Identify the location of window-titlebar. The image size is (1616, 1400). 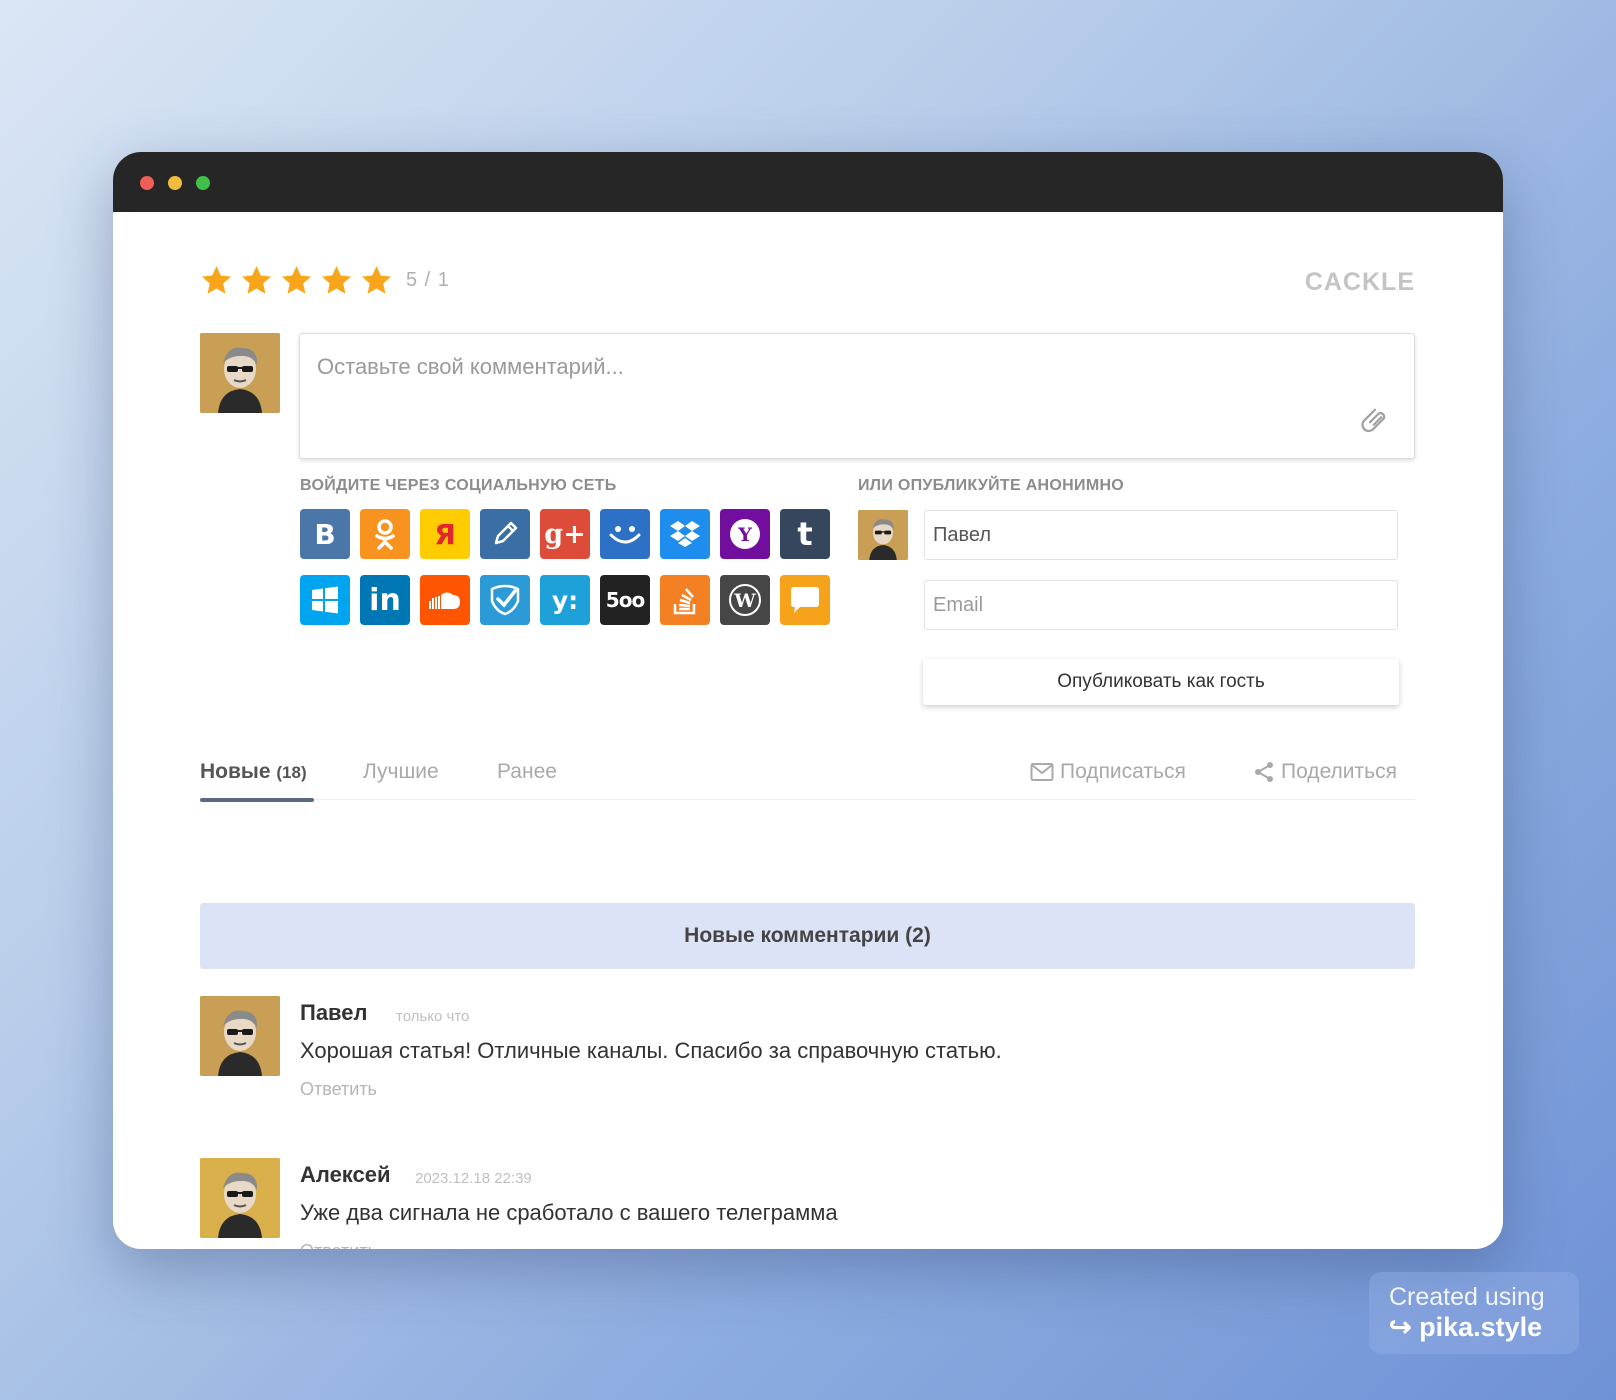
(808, 182).